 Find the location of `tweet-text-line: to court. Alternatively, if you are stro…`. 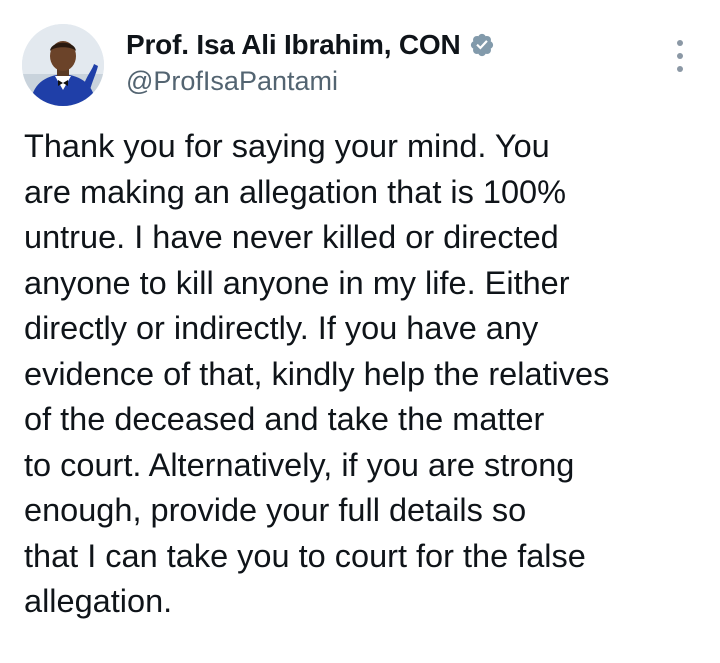

tweet-text-line: to court. Alternatively, if you are stro… is located at coordinates (299, 464).